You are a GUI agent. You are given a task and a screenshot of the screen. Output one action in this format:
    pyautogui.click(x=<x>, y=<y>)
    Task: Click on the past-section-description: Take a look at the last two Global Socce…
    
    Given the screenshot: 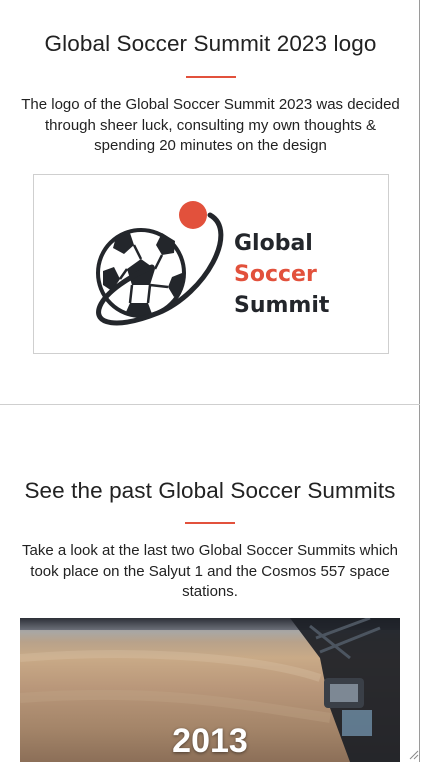 What is the action you would take?
    pyautogui.click(x=210, y=571)
    